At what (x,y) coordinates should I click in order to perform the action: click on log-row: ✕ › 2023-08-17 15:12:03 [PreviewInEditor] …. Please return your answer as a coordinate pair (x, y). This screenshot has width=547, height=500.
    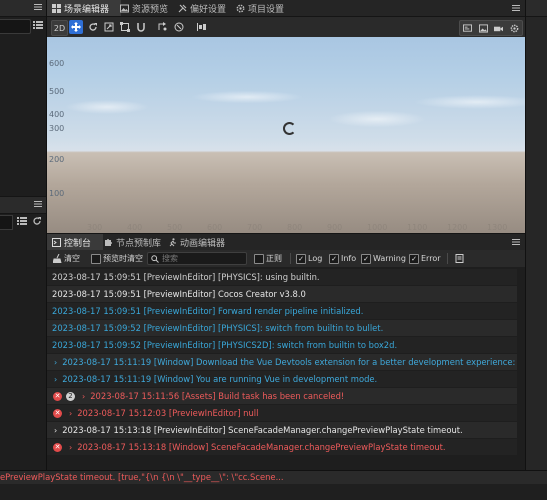
    Looking at the image, I should click on (282, 413).